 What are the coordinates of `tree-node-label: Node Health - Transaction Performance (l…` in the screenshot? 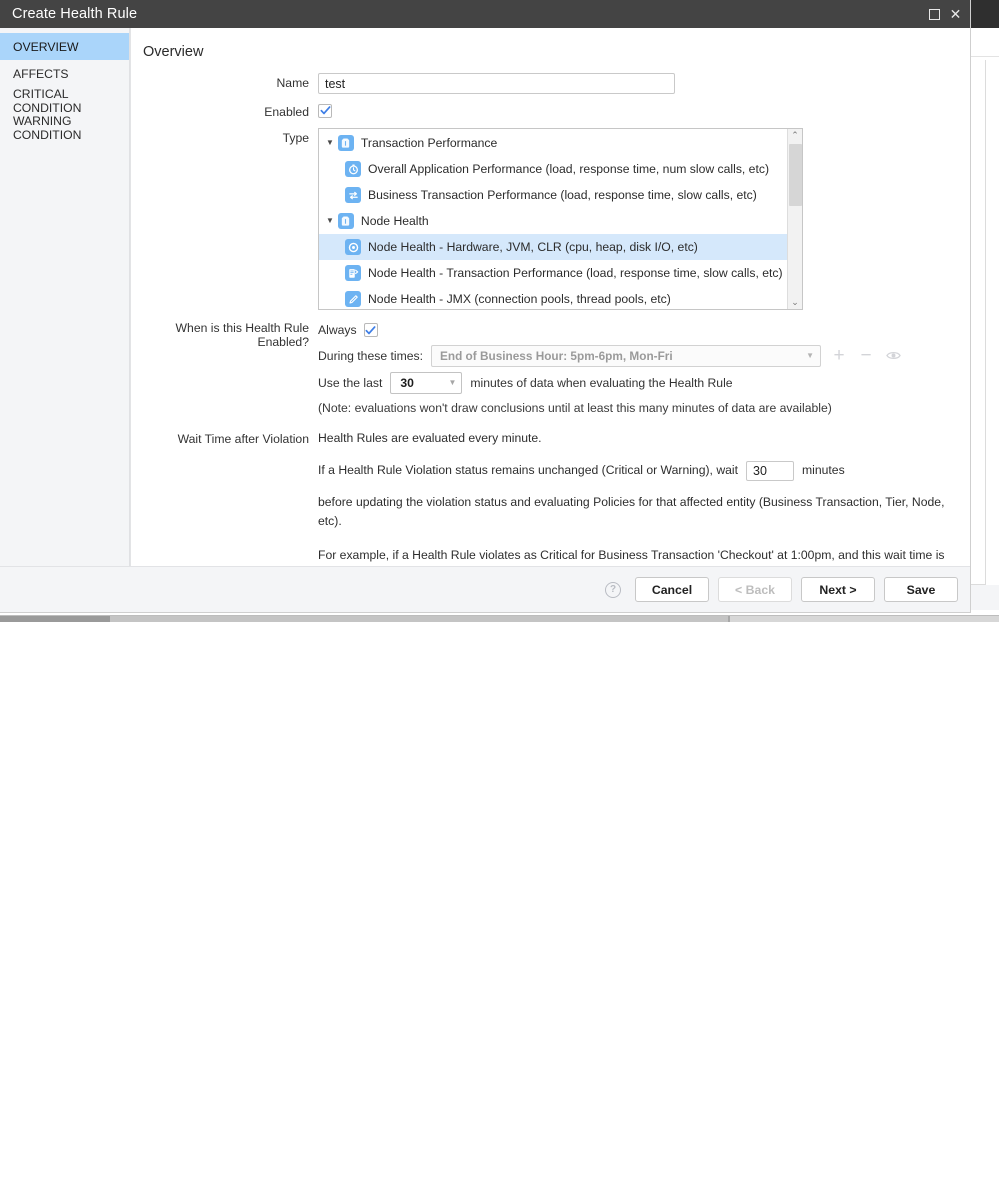 It's located at (575, 273).